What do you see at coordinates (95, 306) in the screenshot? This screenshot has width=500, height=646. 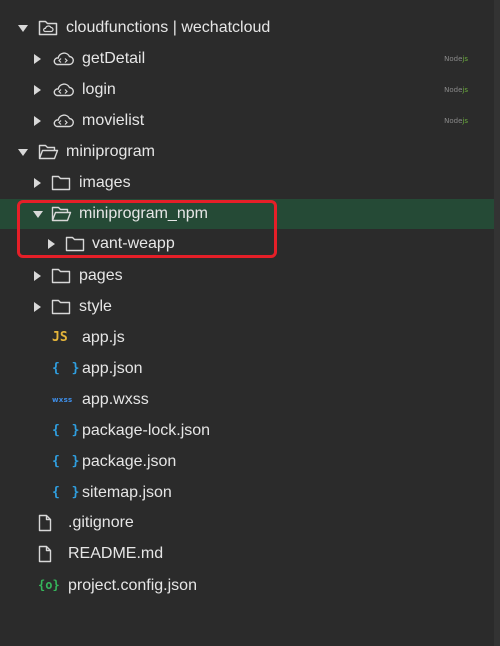 I see `tree-item-label: style` at bounding box center [95, 306].